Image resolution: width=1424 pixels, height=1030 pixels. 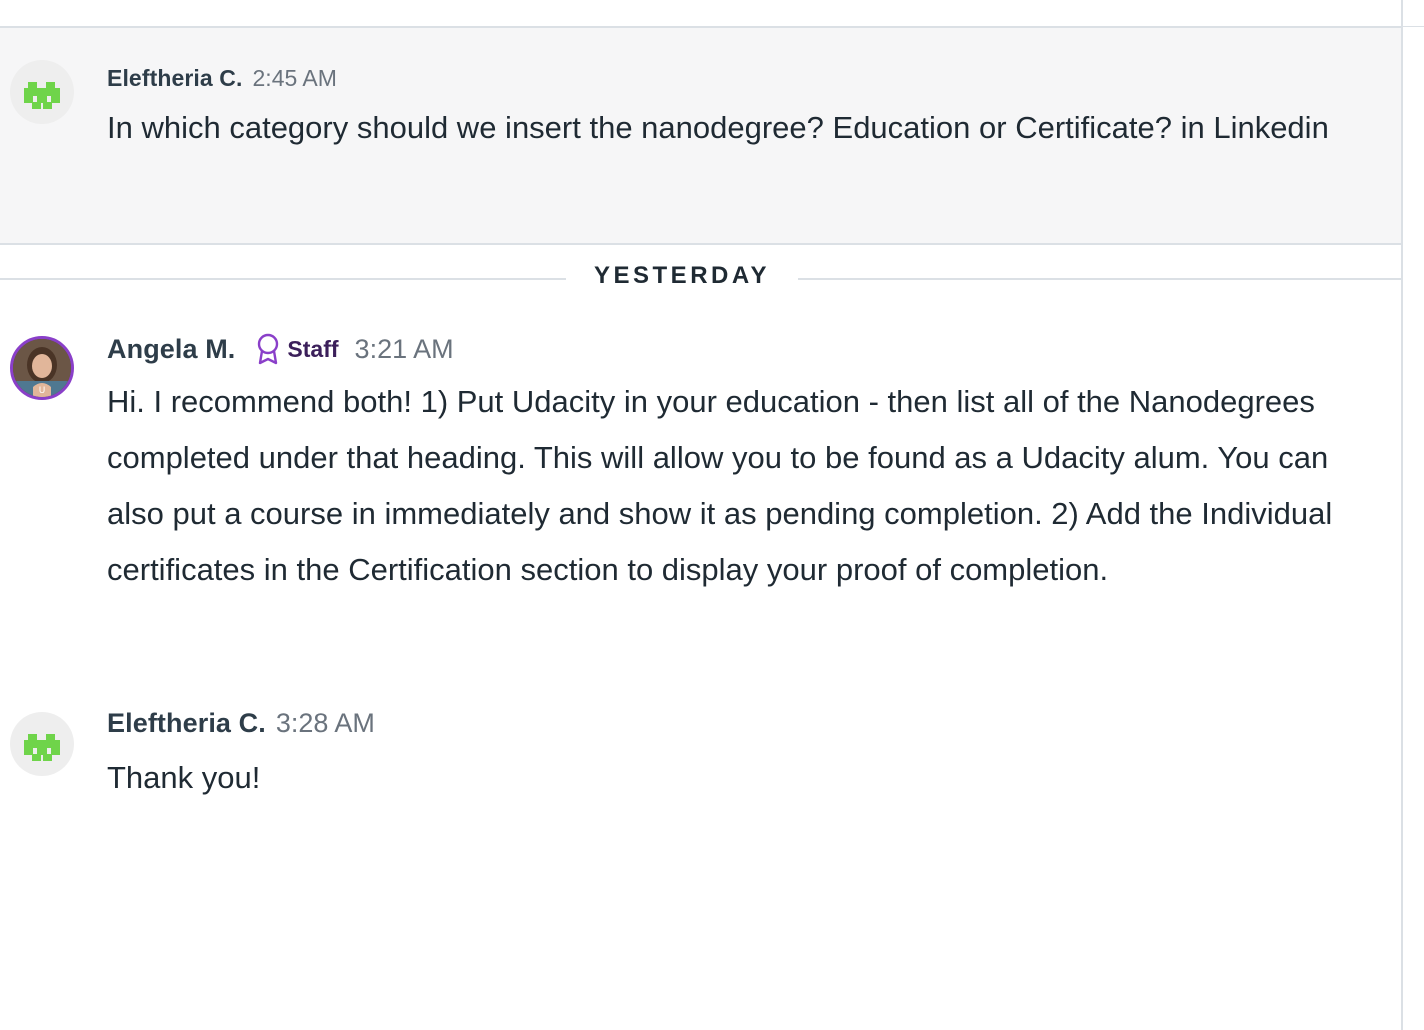 I want to click on author-name: Angela M., so click(x=171, y=349).